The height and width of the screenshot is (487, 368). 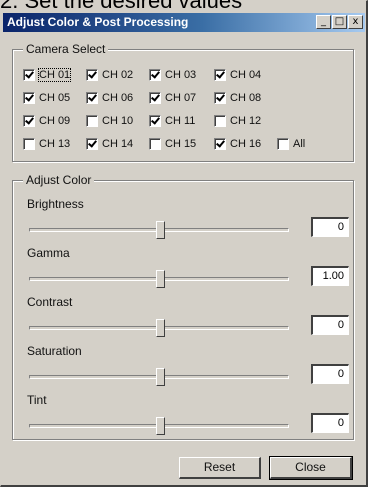 I want to click on contrast-slider-track, so click(x=159, y=328).